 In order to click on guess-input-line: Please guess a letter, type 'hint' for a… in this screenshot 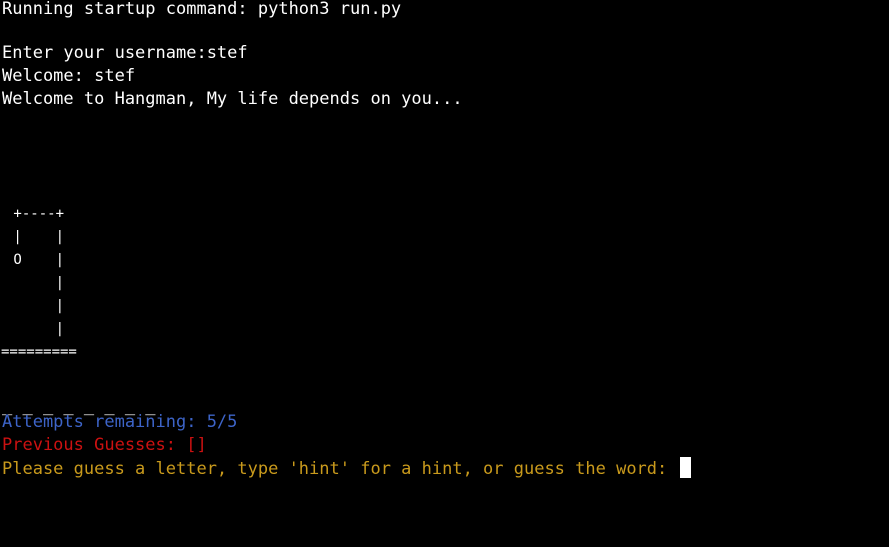, I will do `click(346, 469)`.